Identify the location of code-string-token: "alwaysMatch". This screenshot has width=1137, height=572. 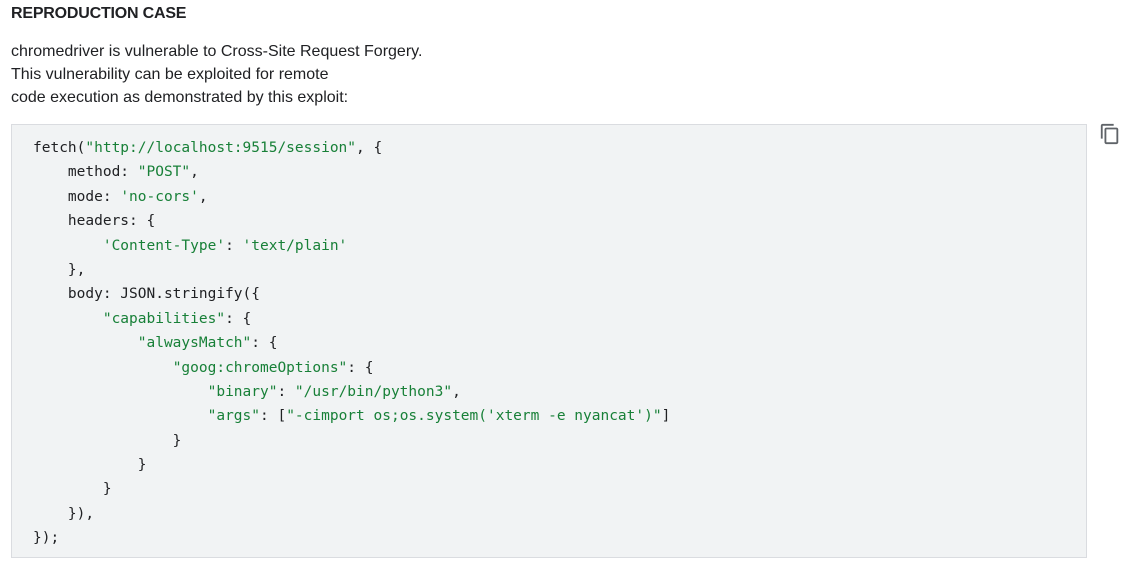
(194, 343).